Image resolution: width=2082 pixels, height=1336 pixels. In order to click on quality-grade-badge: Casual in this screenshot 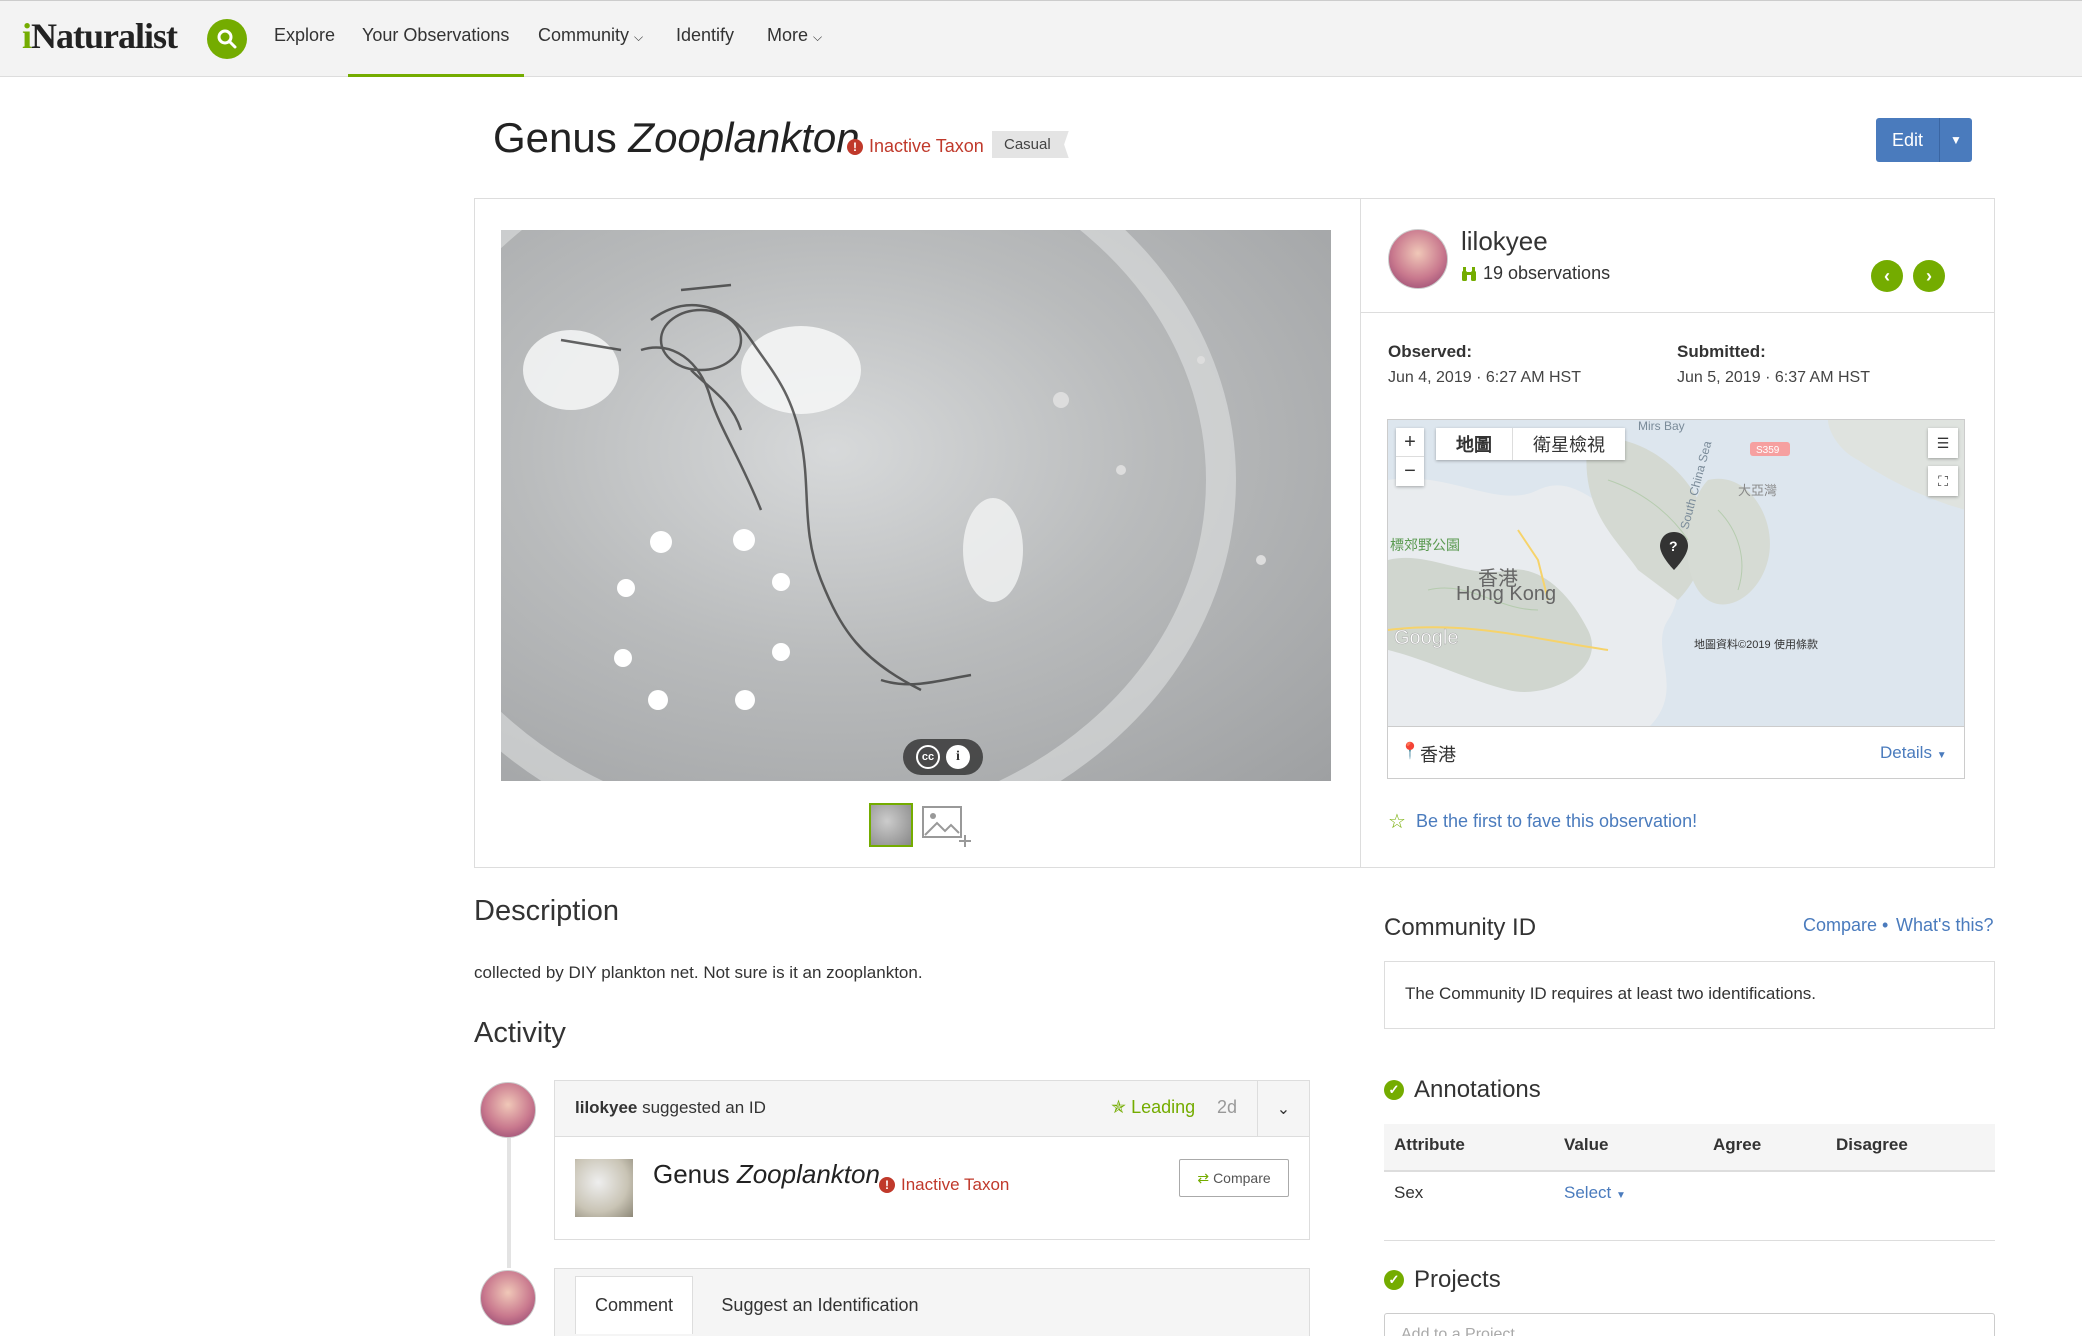, I will do `click(1030, 144)`.